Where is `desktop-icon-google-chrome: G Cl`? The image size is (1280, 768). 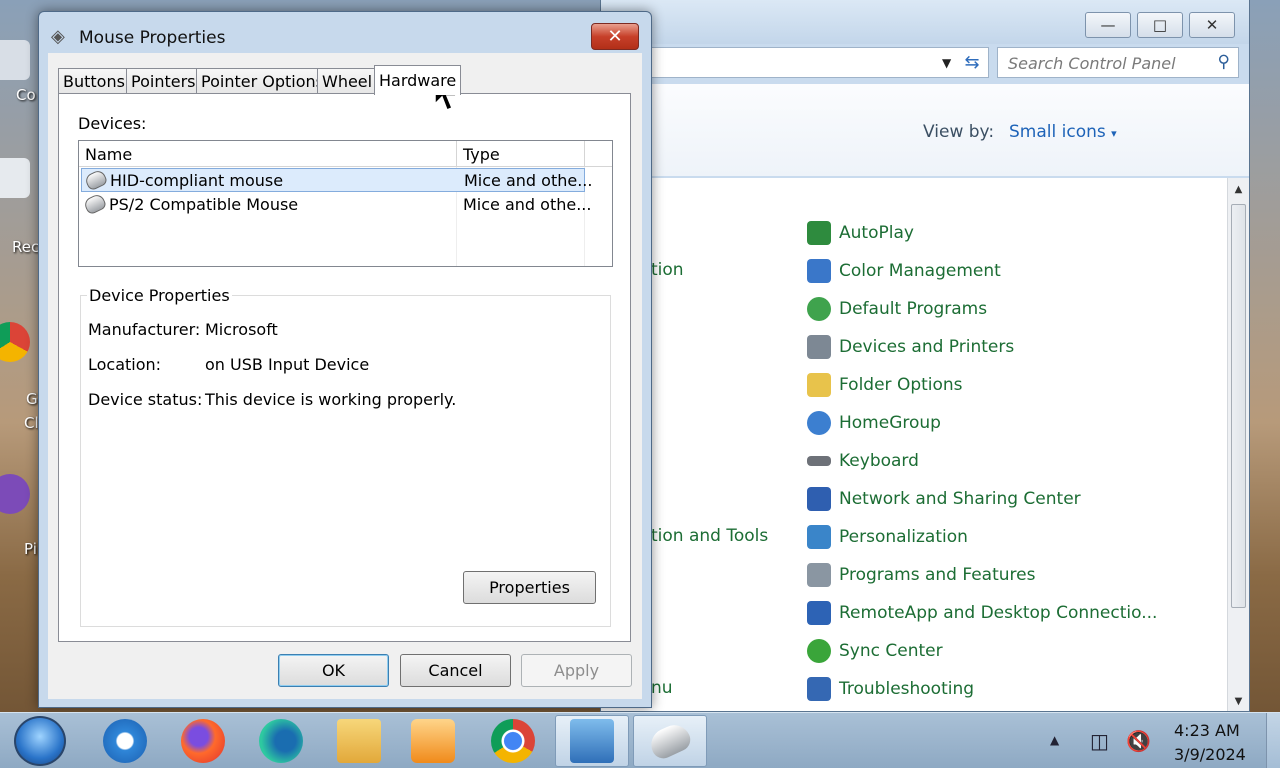
desktop-icon-google-chrome: G Cl is located at coordinates (20, 377).